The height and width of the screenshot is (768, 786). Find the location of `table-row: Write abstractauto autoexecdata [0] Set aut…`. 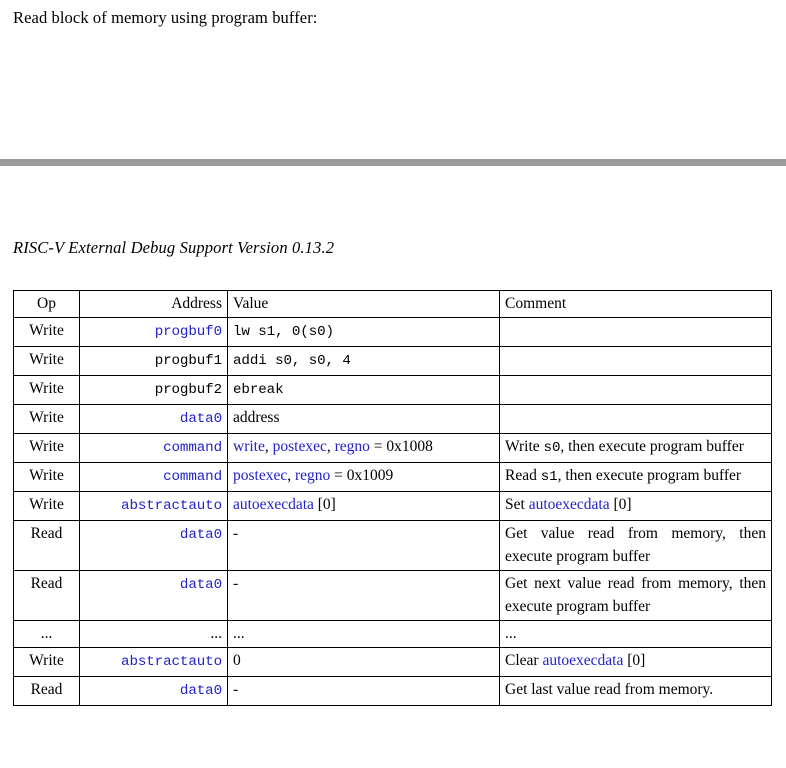

table-row: Write abstractauto autoexecdata [0] Set aut… is located at coordinates (392, 506).